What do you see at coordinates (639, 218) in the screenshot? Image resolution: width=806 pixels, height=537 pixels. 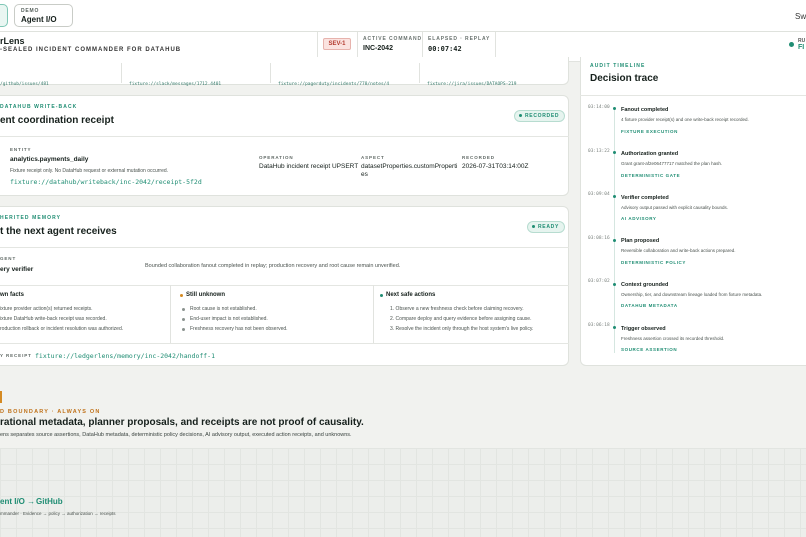 I see `event-tag: AI ADVISORY` at bounding box center [639, 218].